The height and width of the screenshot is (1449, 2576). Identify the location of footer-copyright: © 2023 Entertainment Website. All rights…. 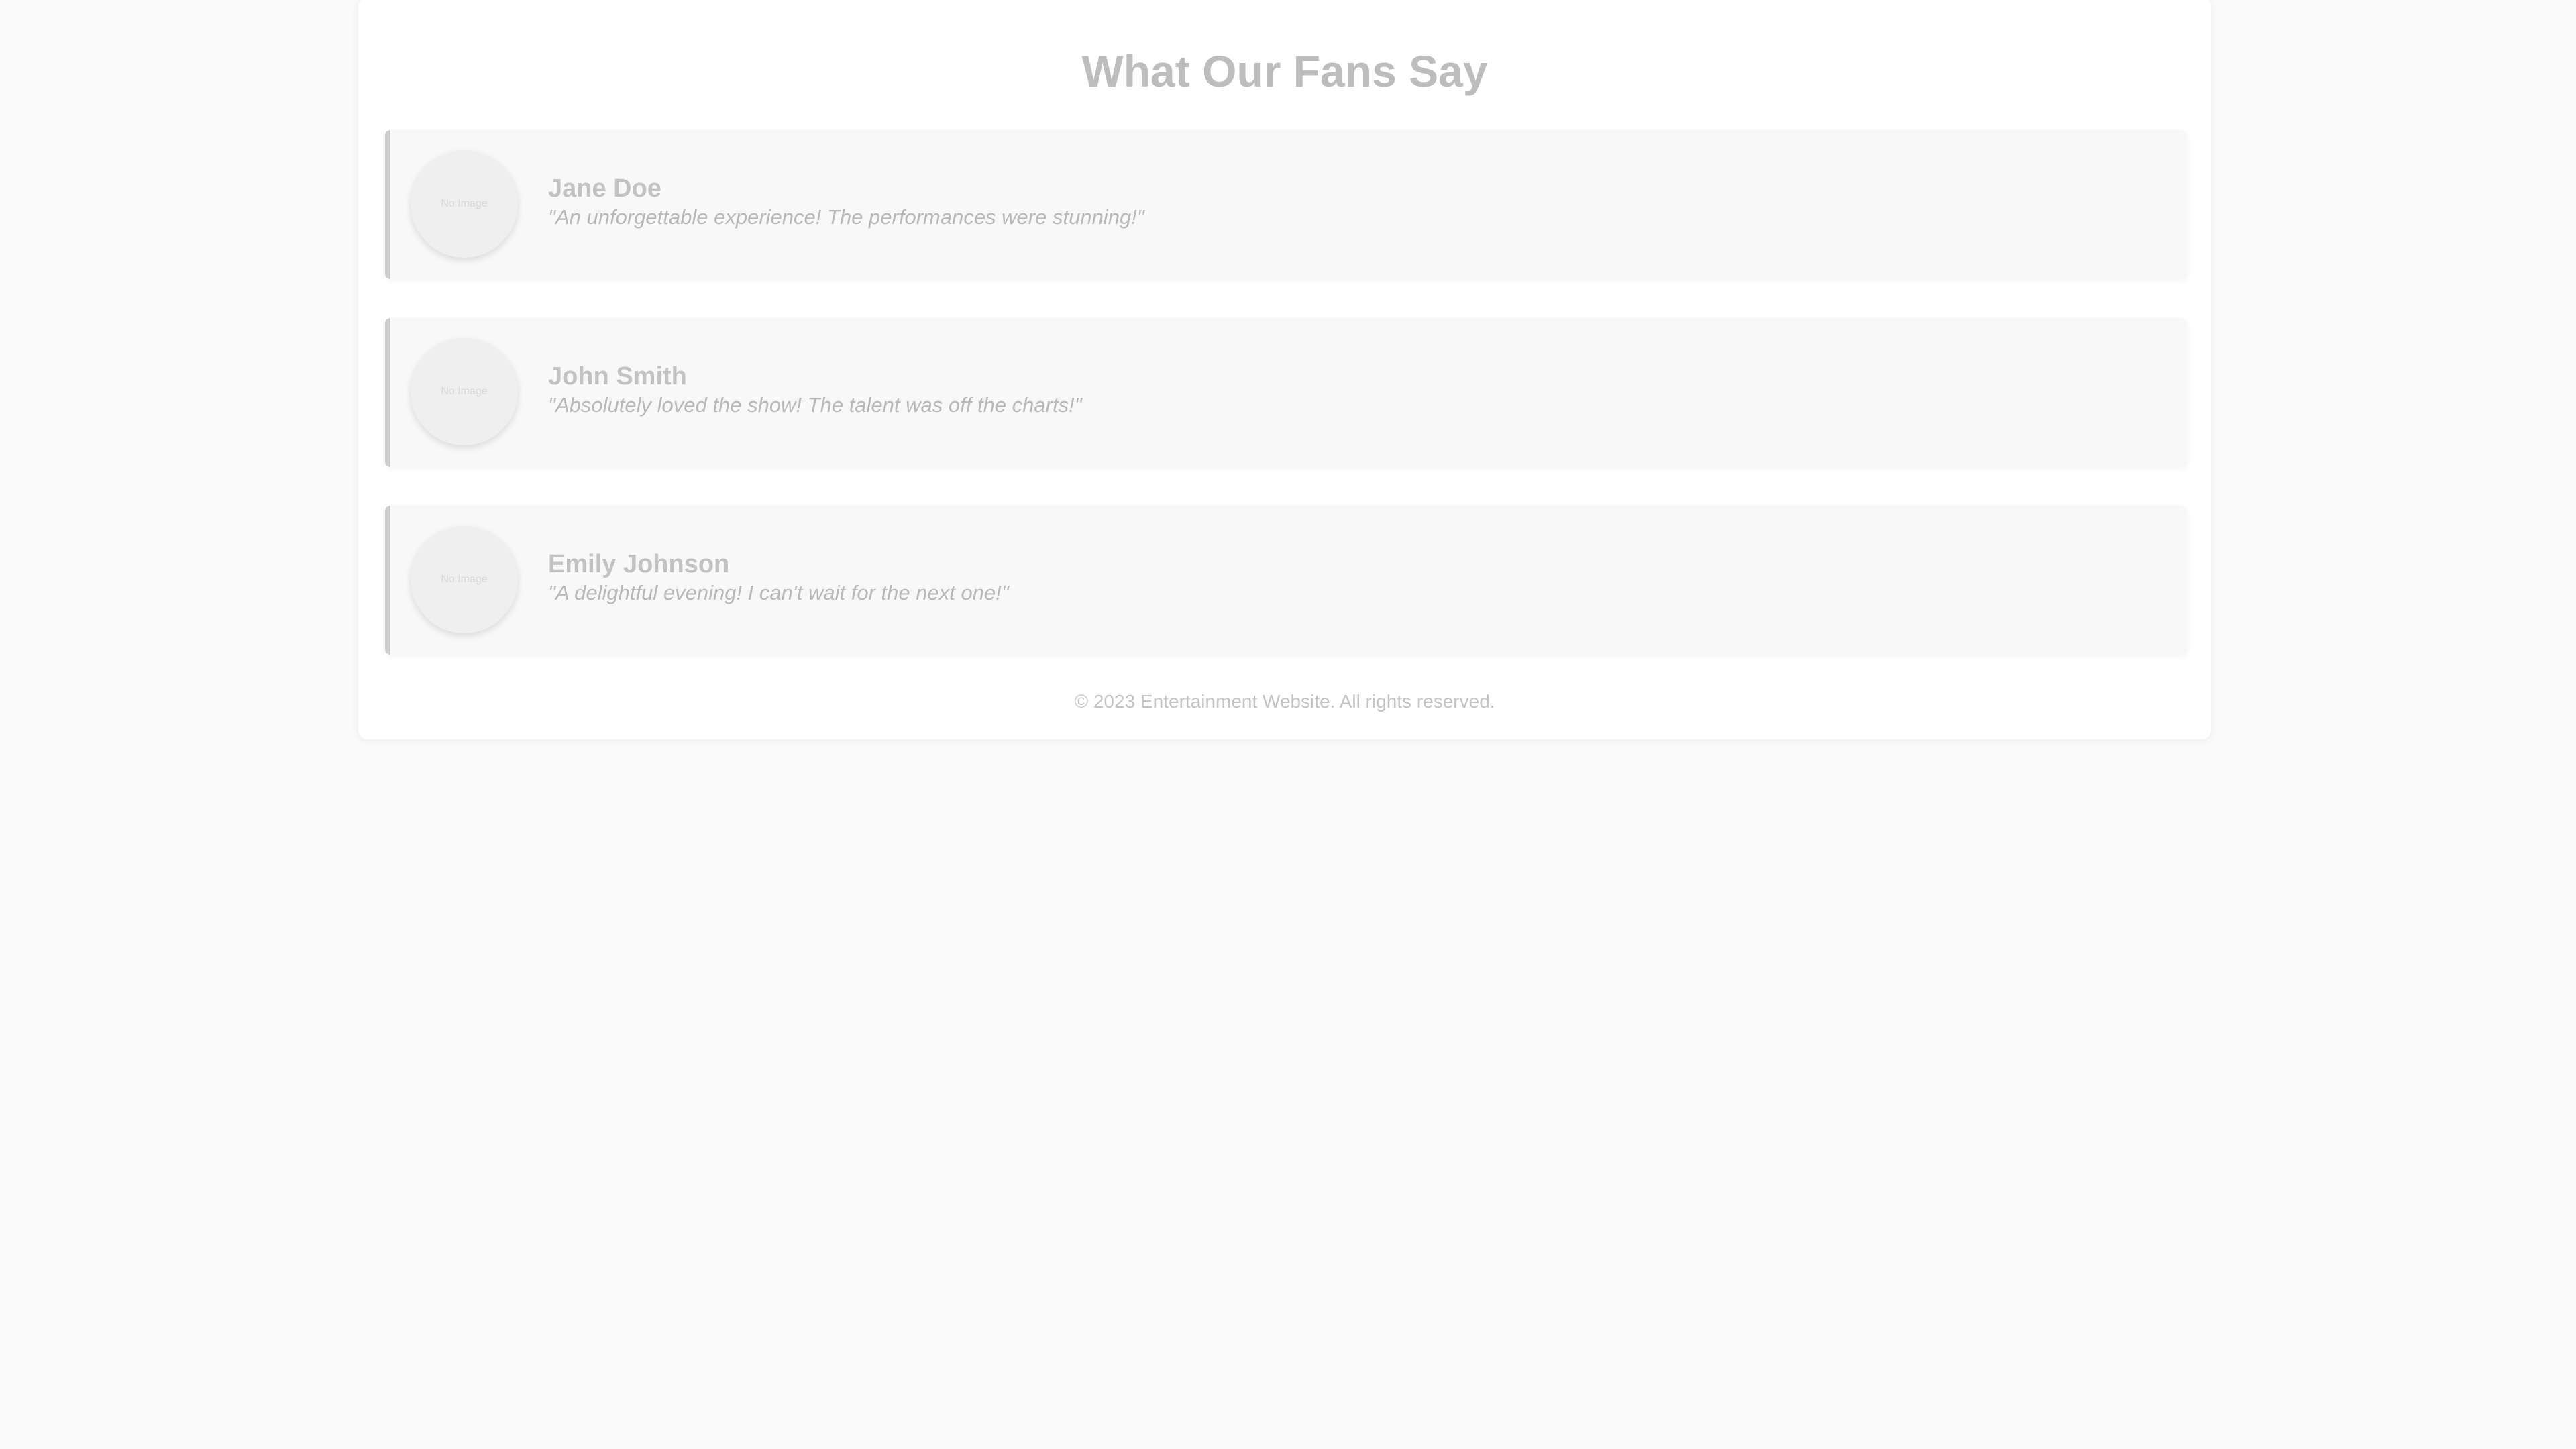
(1284, 701).